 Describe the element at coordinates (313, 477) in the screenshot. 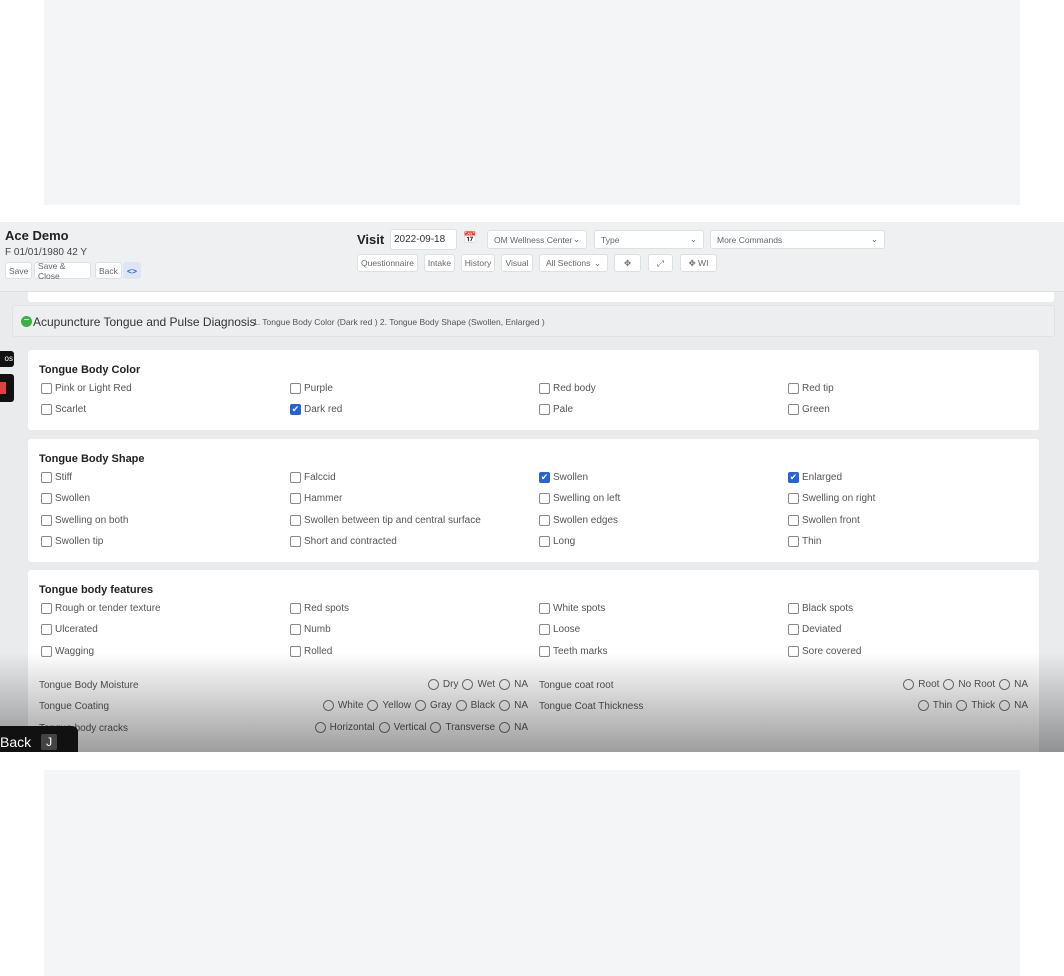

I see `checkbox-item: Falccid` at that location.